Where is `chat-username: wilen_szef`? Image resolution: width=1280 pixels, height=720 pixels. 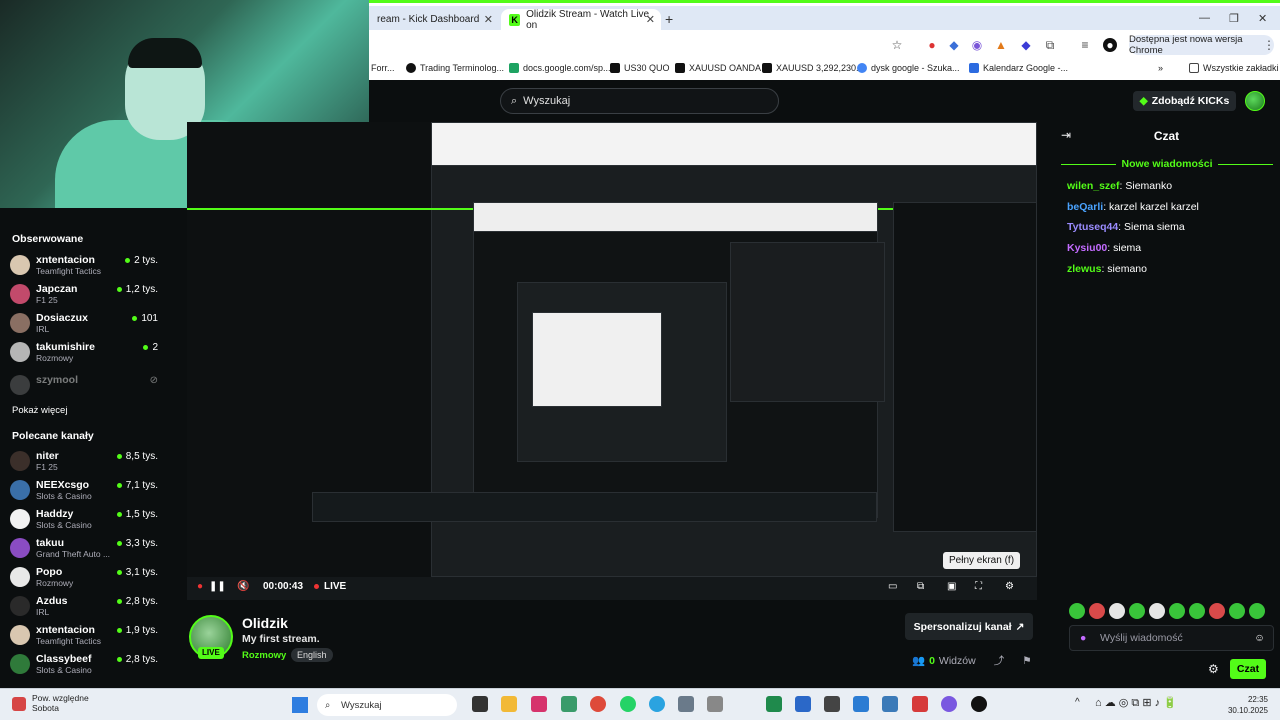 chat-username: wilen_szef is located at coordinates (1093, 186).